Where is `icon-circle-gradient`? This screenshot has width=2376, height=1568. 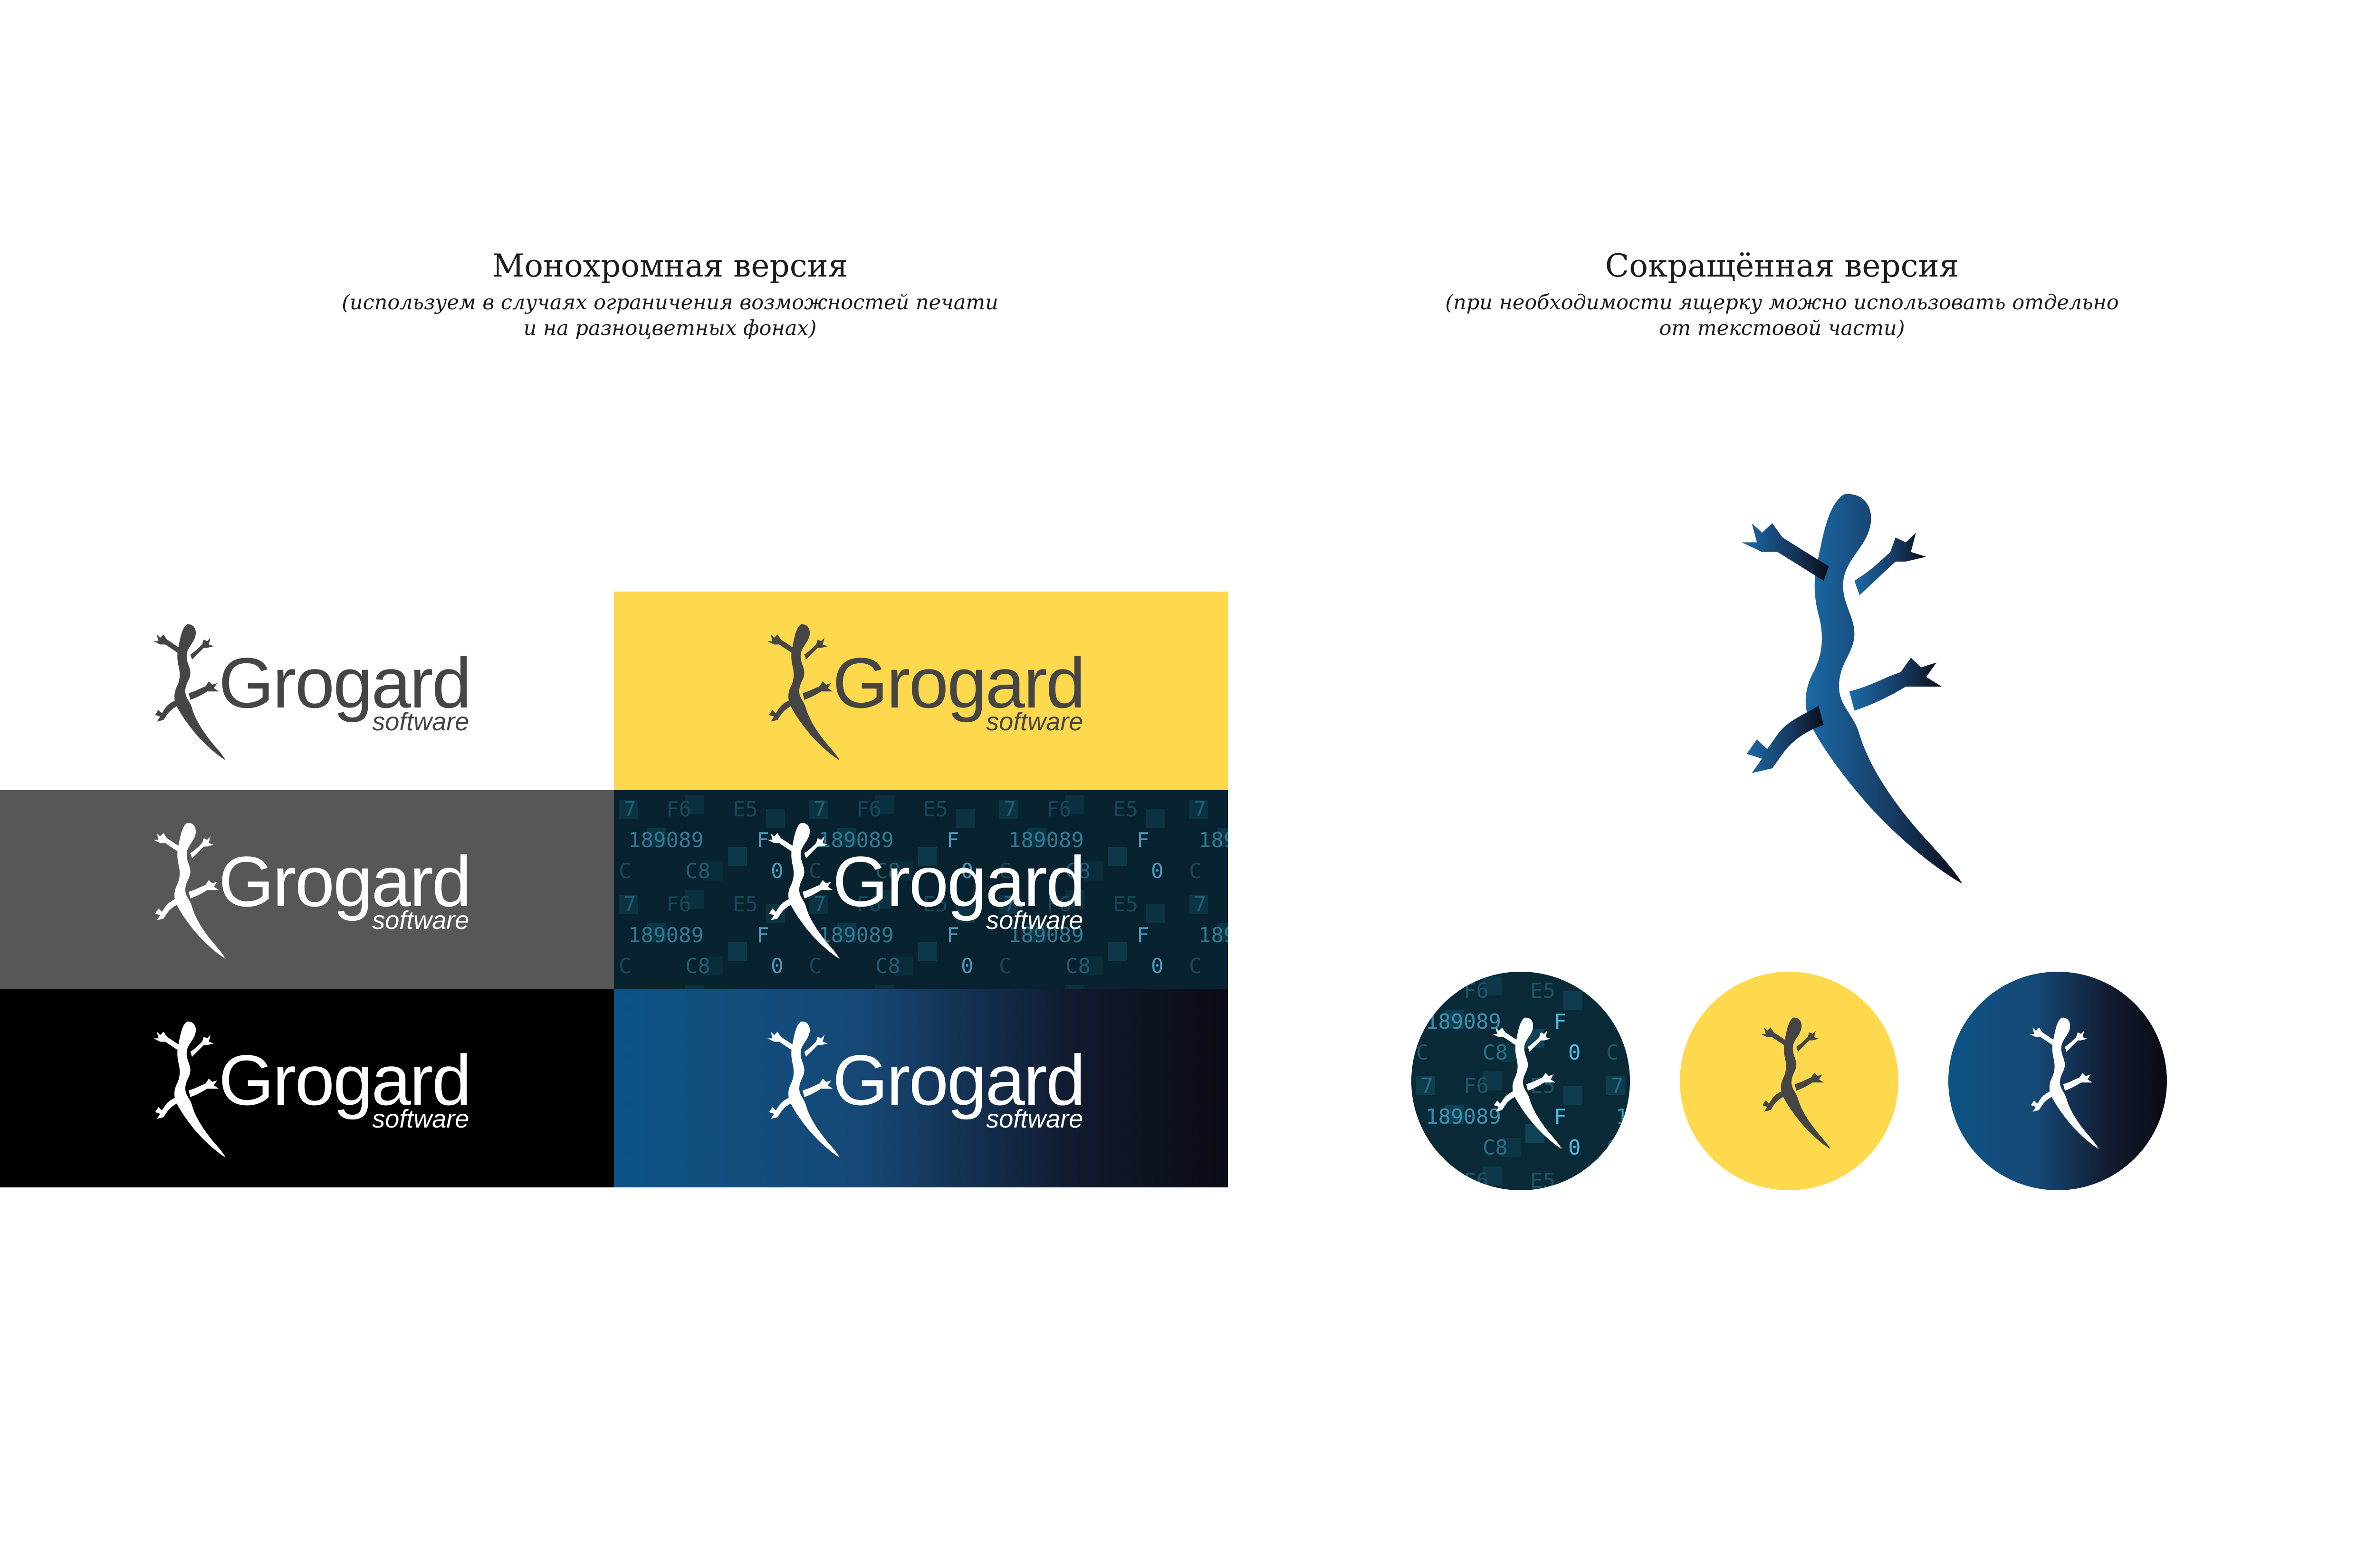
icon-circle-gradient is located at coordinates (2057, 1081).